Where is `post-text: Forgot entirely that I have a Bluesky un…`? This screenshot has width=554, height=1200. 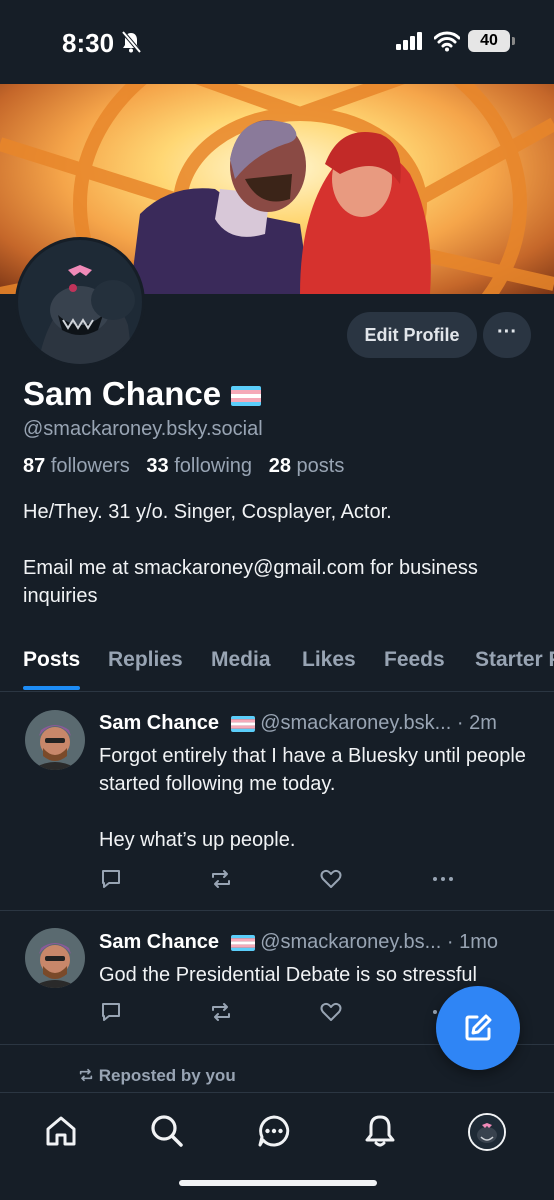
post-text: Forgot entirely that I have a Bluesky un… is located at coordinates (319, 798).